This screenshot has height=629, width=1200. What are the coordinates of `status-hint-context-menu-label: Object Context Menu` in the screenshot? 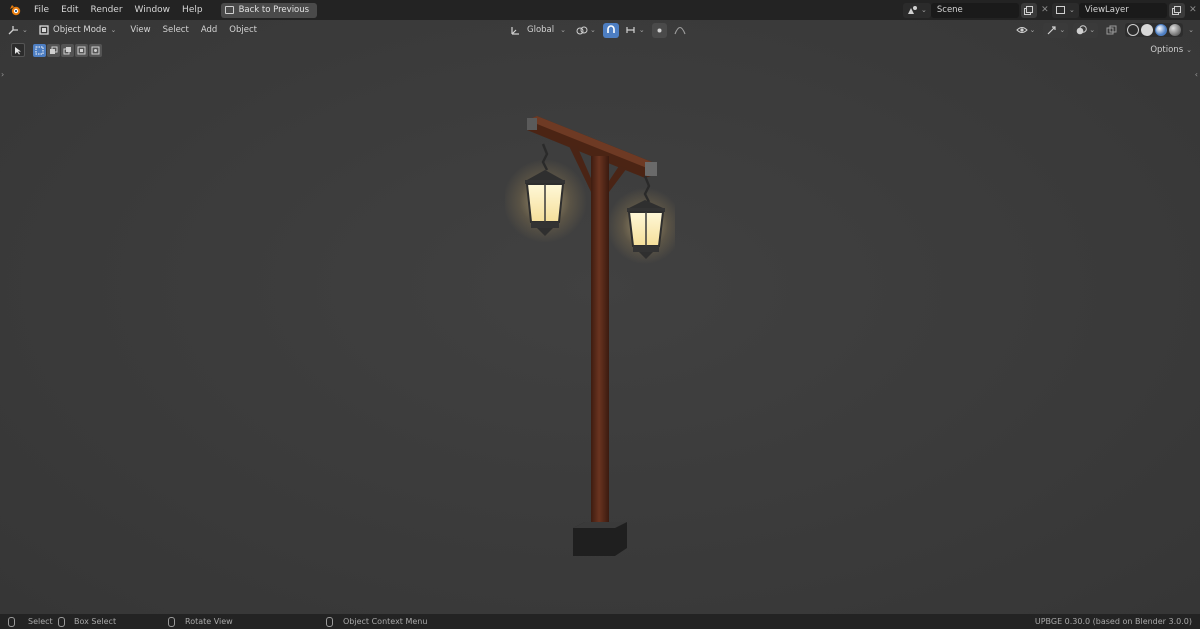 It's located at (385, 621).